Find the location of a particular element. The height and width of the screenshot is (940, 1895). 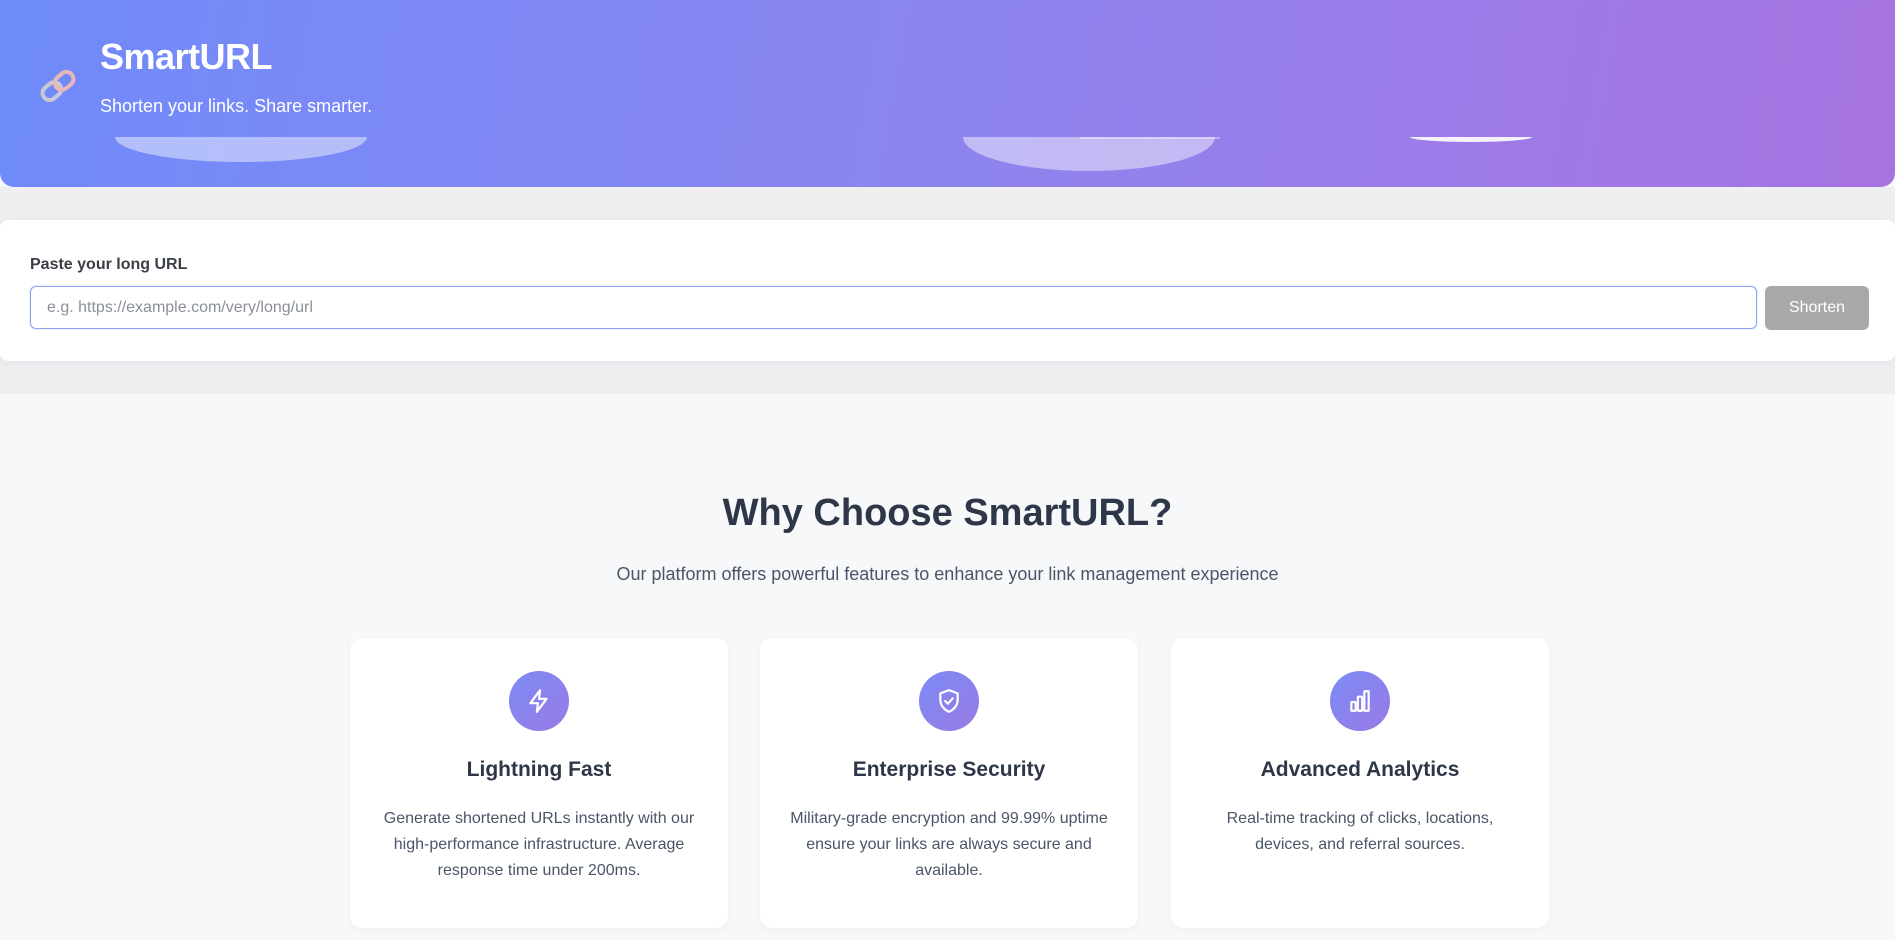

shorten-button: Shorten is located at coordinates (1817, 308).